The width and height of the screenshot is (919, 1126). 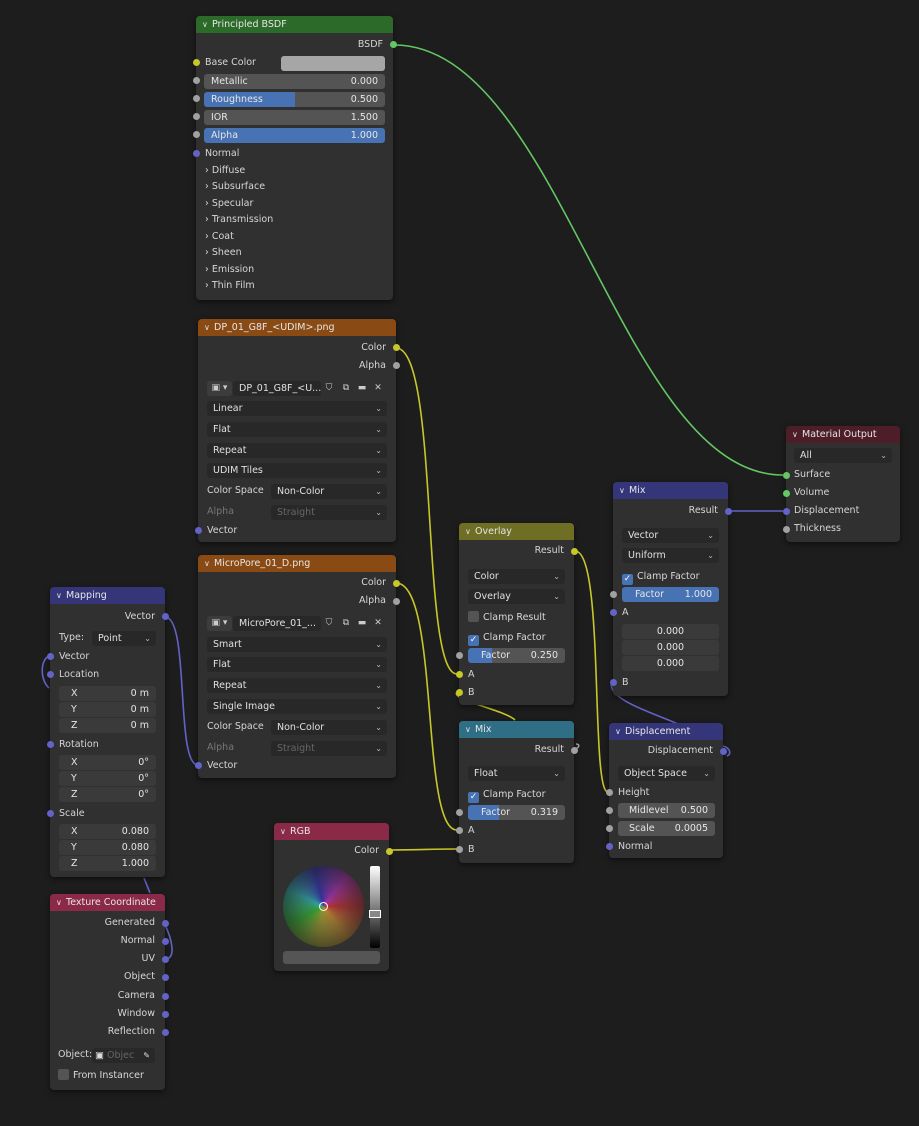 I want to click on scale-socket, so click(x=50, y=813).